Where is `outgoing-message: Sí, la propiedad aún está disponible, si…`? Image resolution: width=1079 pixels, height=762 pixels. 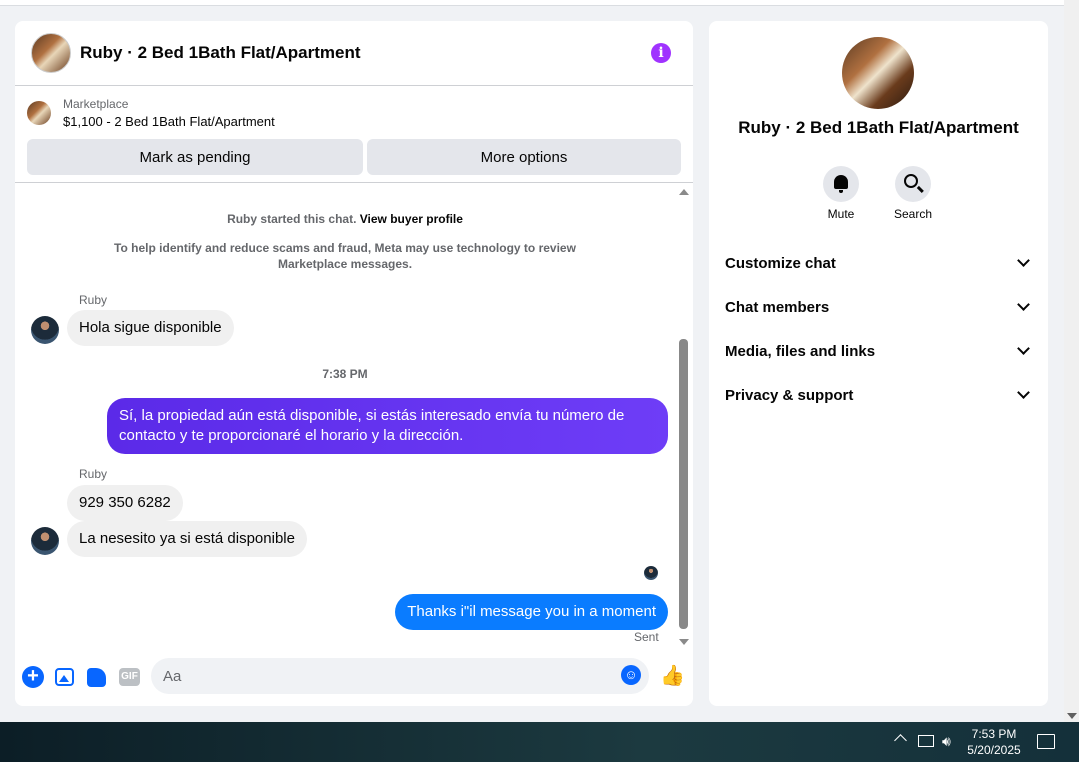 outgoing-message: Sí, la propiedad aún está disponible, si… is located at coordinates (387, 426).